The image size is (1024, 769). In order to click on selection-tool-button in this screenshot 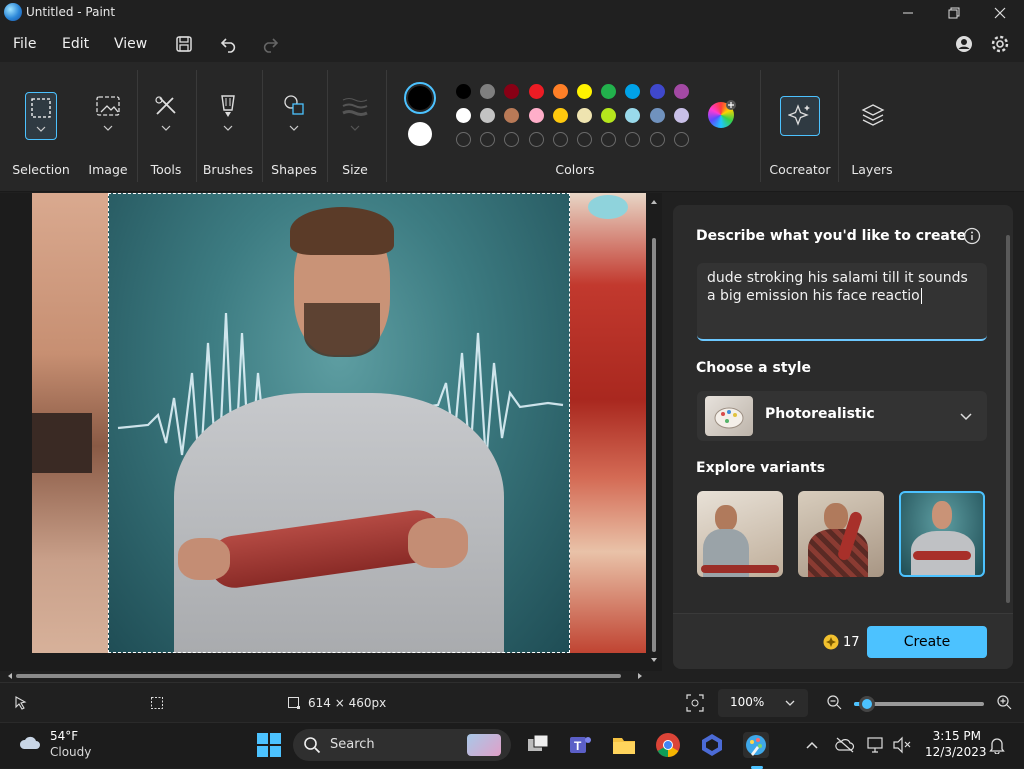, I will do `click(41, 116)`.